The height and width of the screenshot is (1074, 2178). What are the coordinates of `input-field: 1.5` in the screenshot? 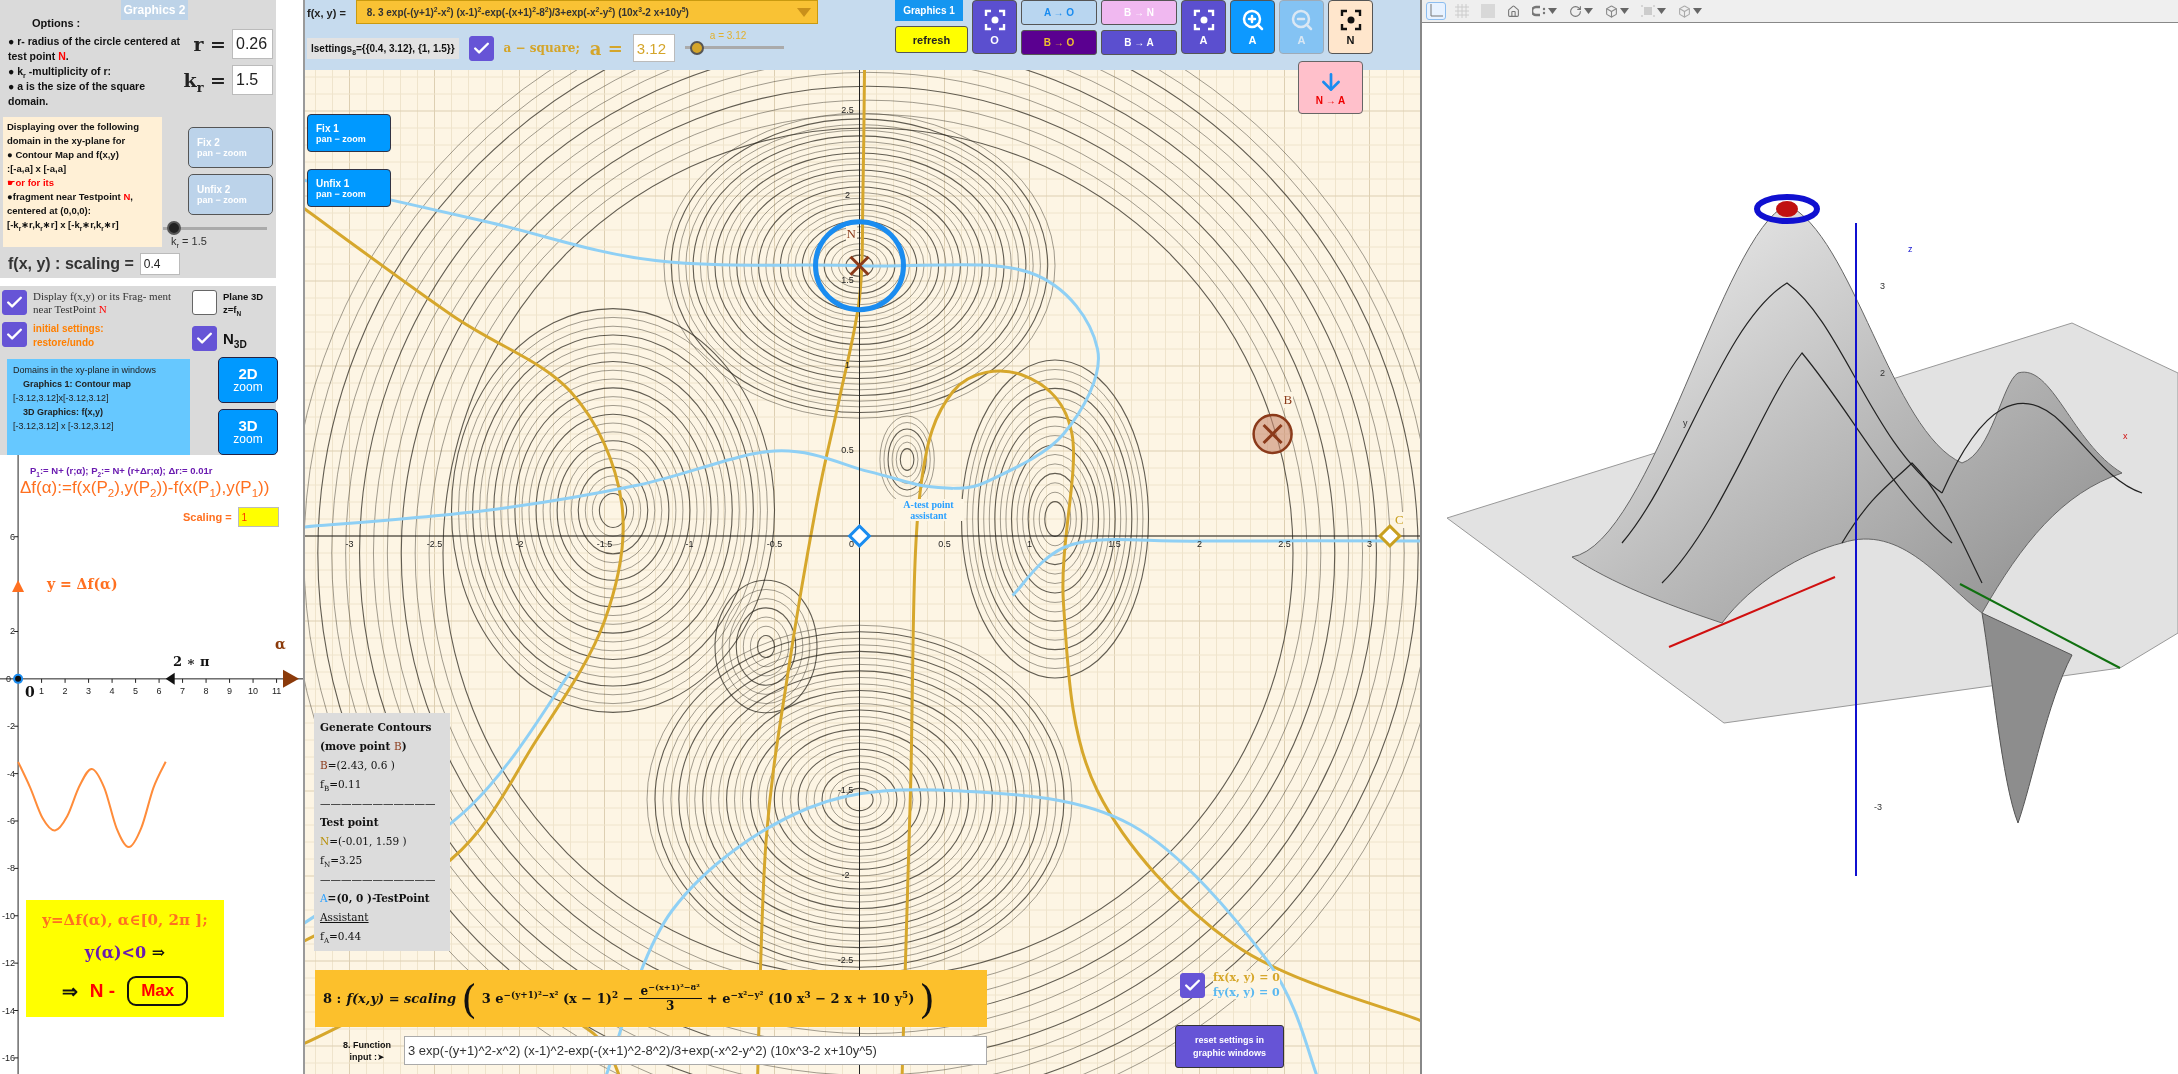 It's located at (252, 80).